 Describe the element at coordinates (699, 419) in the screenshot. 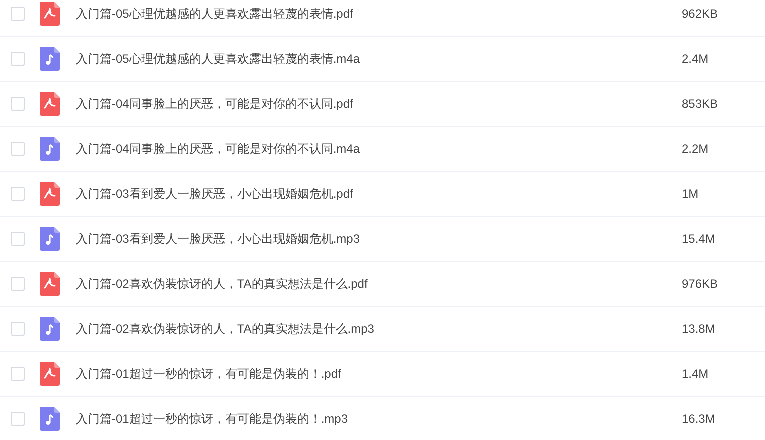

I see `file-size: 16.3M` at that location.